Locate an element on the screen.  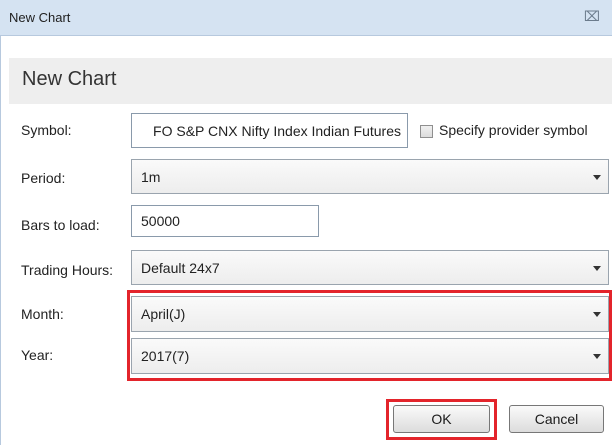
ok-button: OK is located at coordinates (441, 419).